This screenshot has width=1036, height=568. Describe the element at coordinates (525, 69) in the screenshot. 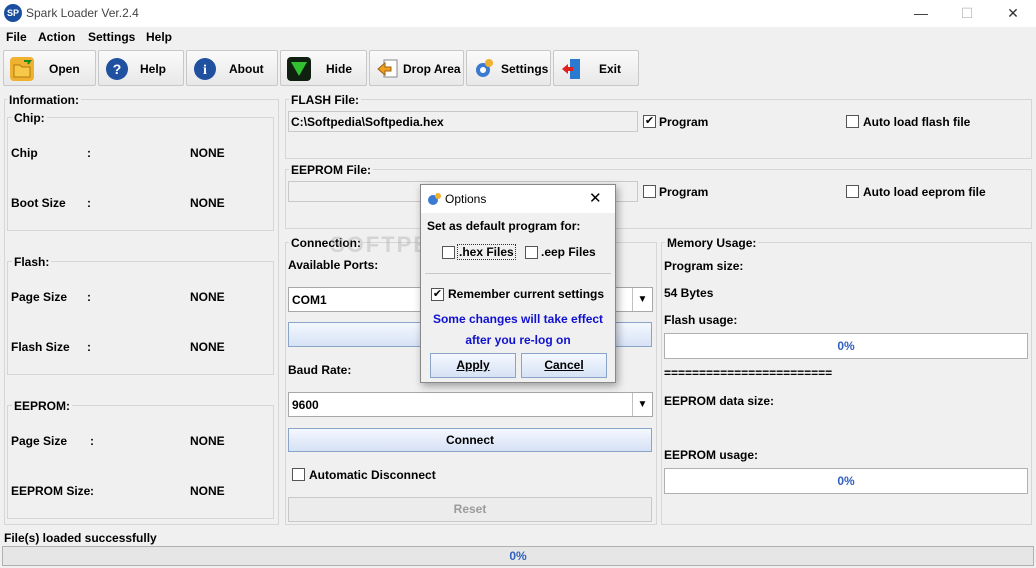

I see `settings-label: Settings` at that location.